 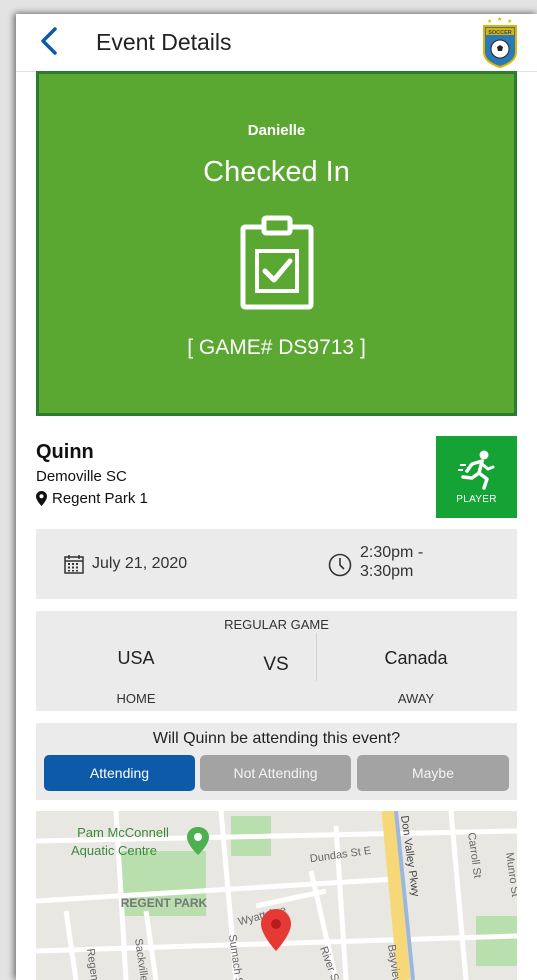 I want to click on club-logo: ★ ★ ★ SOCCER, so click(x=500, y=42).